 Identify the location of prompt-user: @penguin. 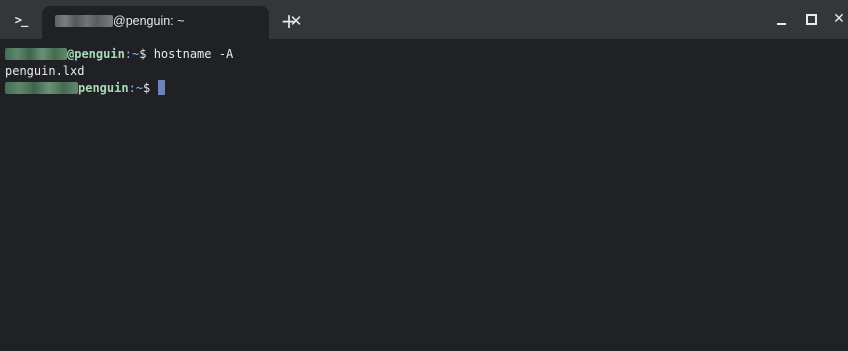
(65, 54).